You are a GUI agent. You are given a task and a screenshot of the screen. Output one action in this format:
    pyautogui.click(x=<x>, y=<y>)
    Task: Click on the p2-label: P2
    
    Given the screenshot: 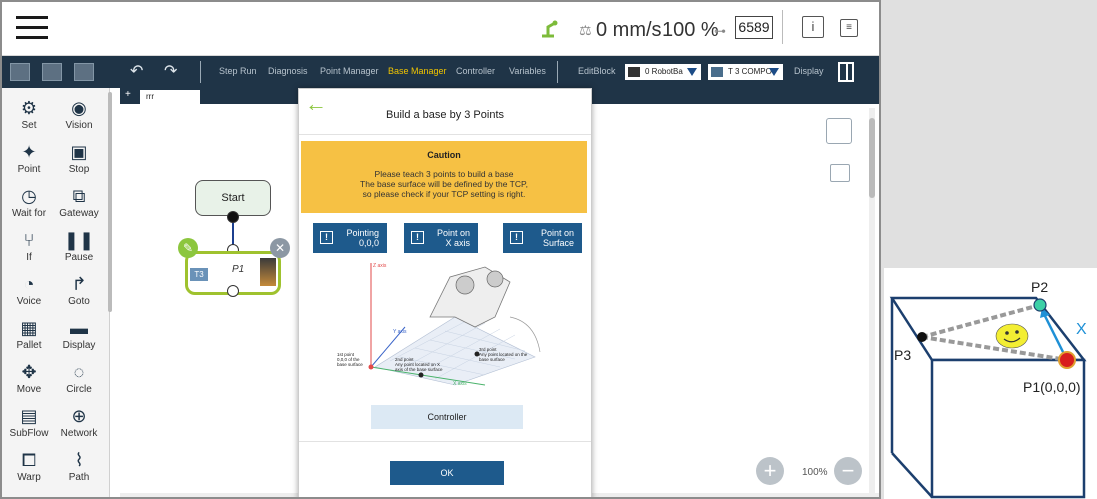 What is the action you would take?
    pyautogui.click(x=1039, y=287)
    